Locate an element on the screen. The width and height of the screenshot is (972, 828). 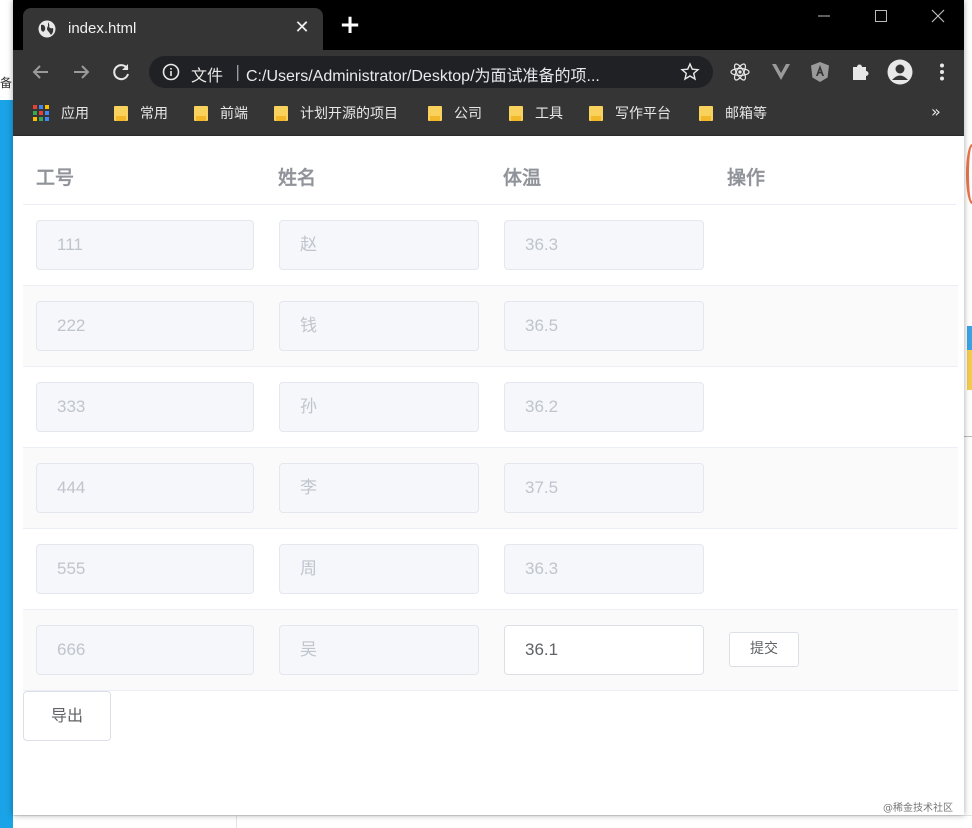
tab-title: index.html is located at coordinates (102, 28).